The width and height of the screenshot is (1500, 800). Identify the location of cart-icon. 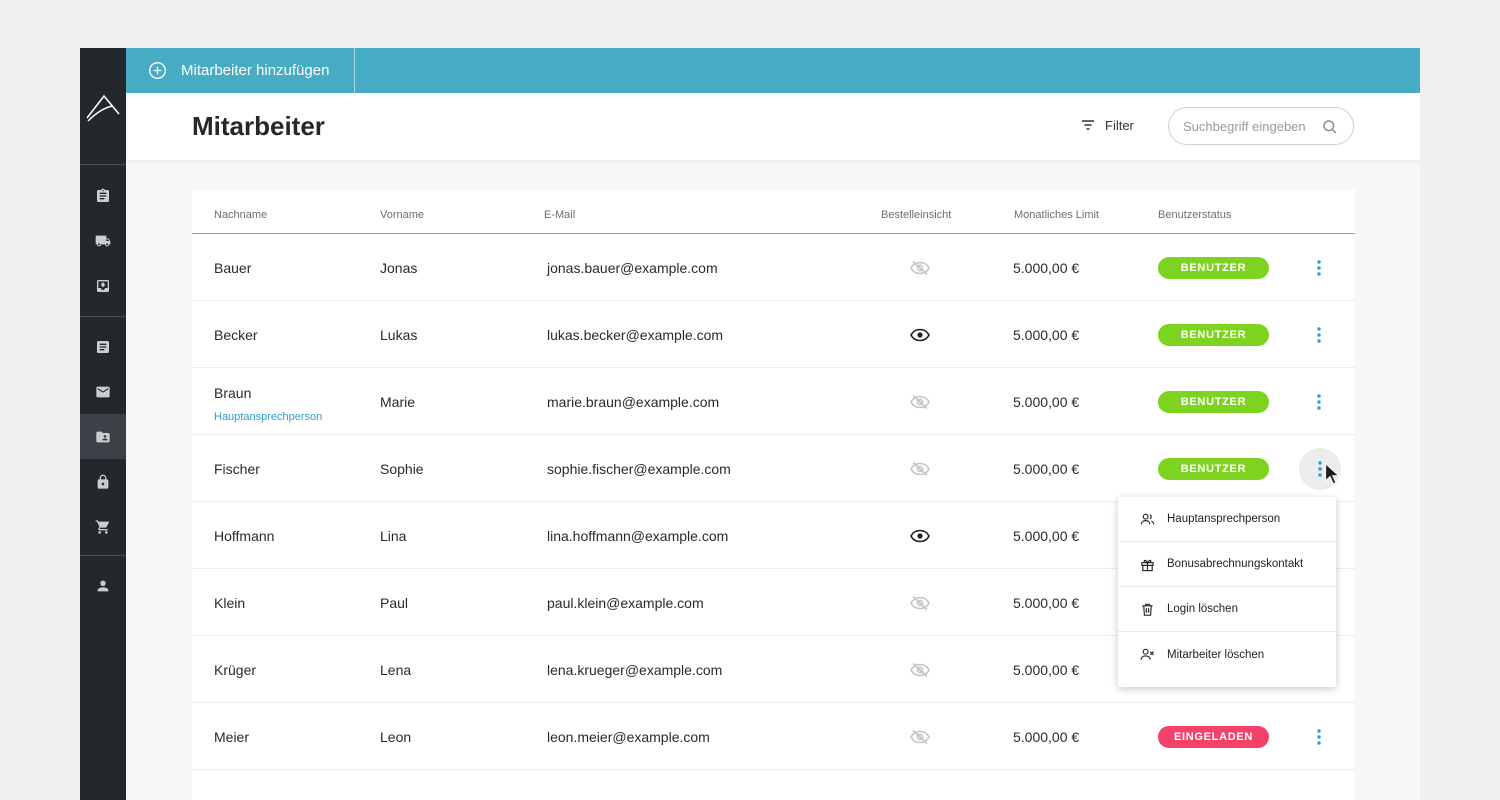
(102, 526).